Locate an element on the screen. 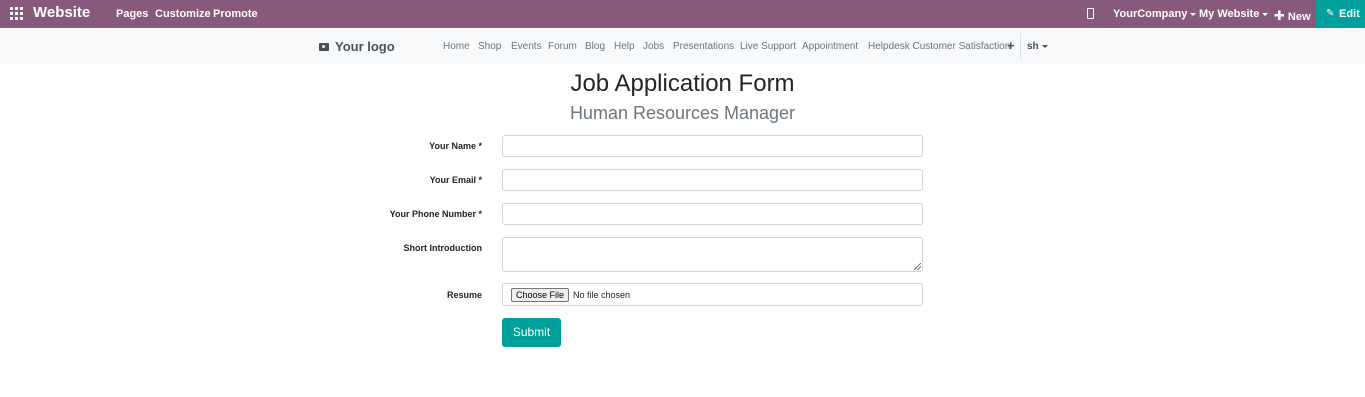  website-label: My Website is located at coordinates (1229, 14).